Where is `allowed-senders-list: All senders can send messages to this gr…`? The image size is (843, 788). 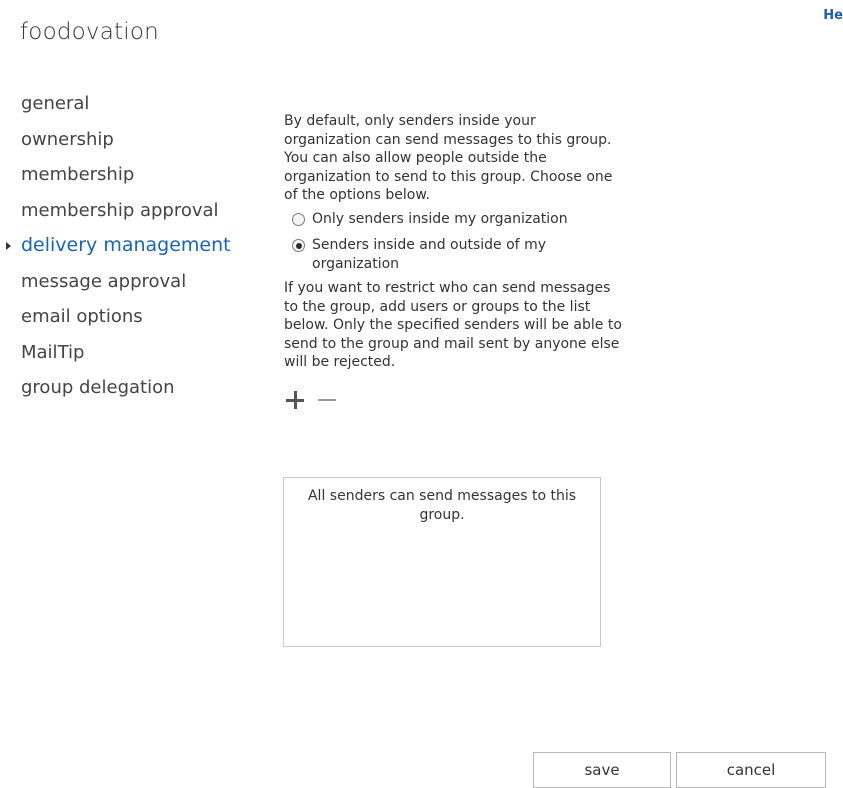
allowed-senders-list: All senders can send messages to this gr… is located at coordinates (442, 562).